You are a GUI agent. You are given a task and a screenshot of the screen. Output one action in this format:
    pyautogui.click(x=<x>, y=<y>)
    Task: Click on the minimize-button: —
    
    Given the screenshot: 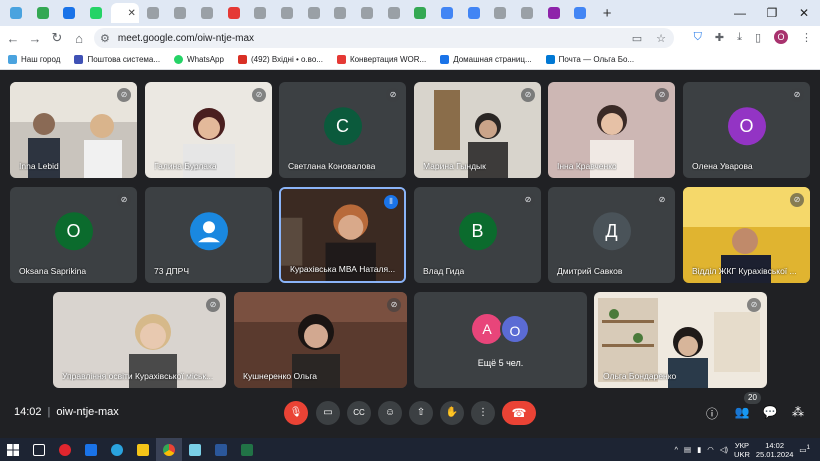 What is the action you would take?
    pyautogui.click(x=740, y=13)
    